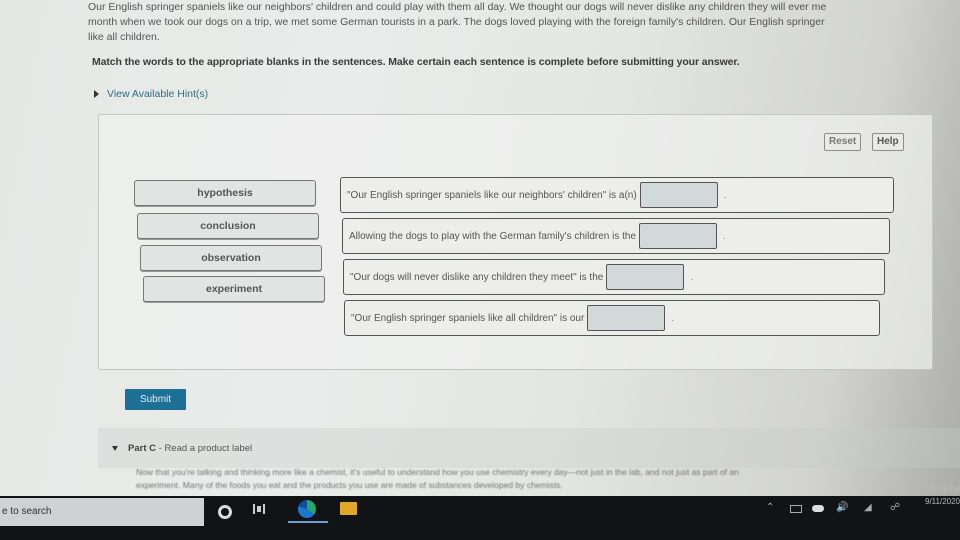  What do you see at coordinates (96, 94) in the screenshot?
I see `caret-right-icon` at bounding box center [96, 94].